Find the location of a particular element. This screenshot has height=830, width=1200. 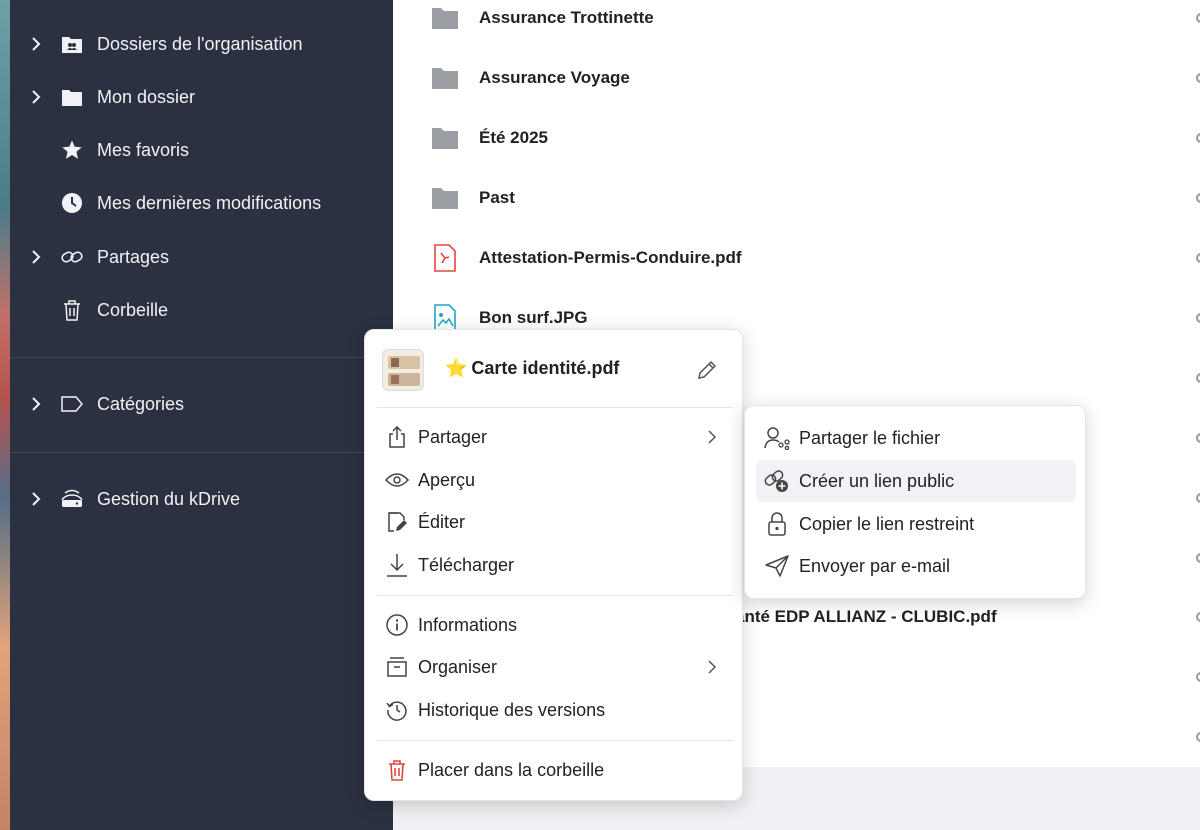

sidebar-item-label: Partages is located at coordinates (133, 256).